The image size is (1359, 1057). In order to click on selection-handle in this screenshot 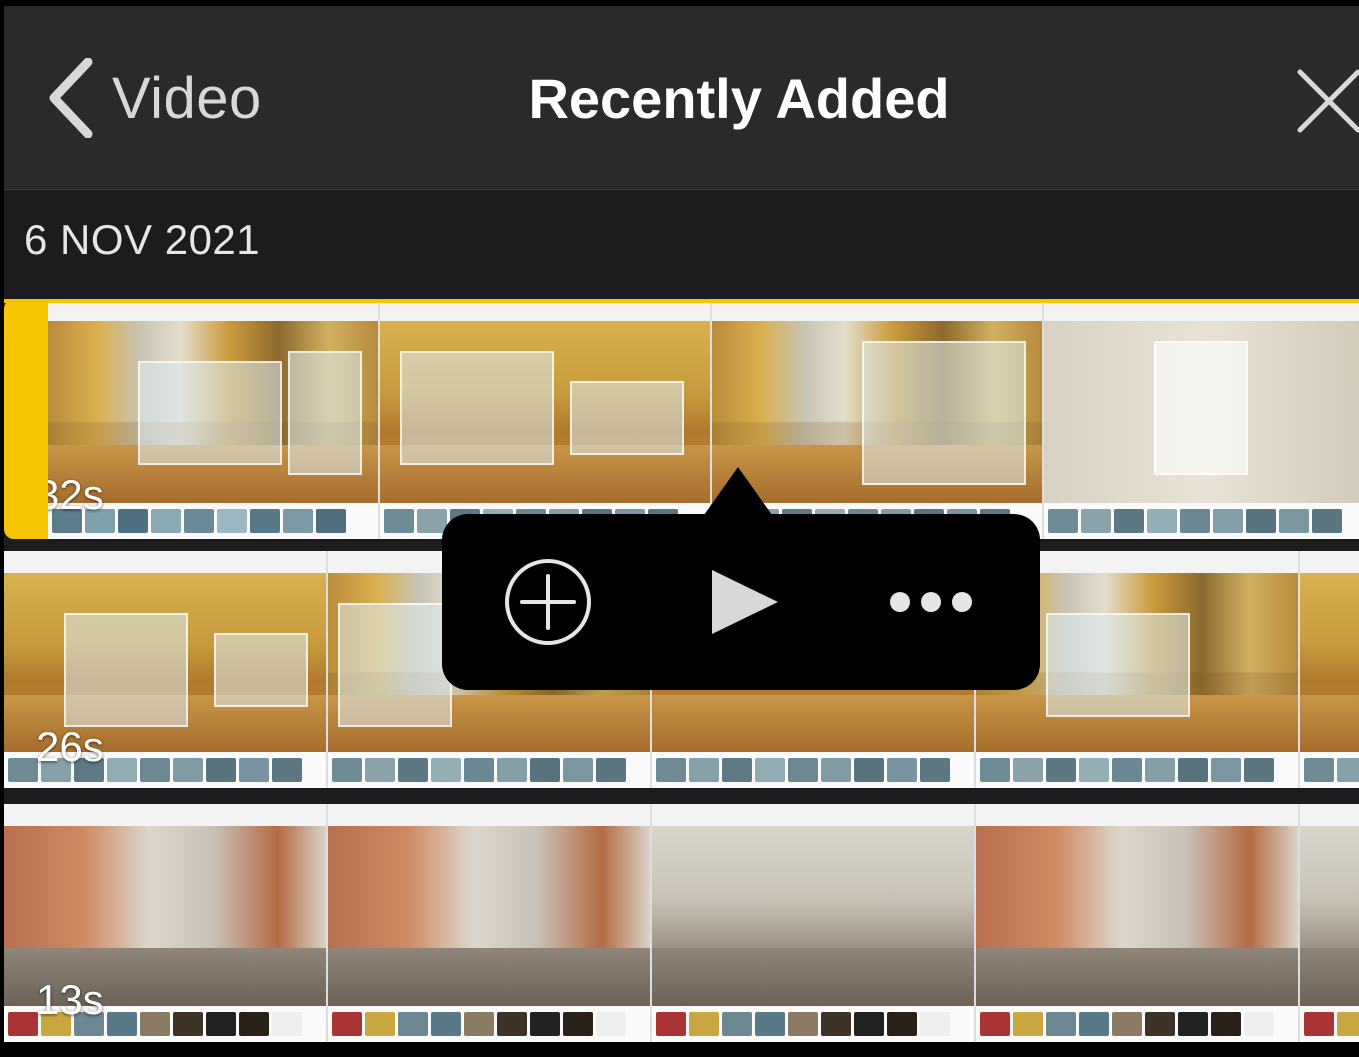, I will do `click(26, 419)`.